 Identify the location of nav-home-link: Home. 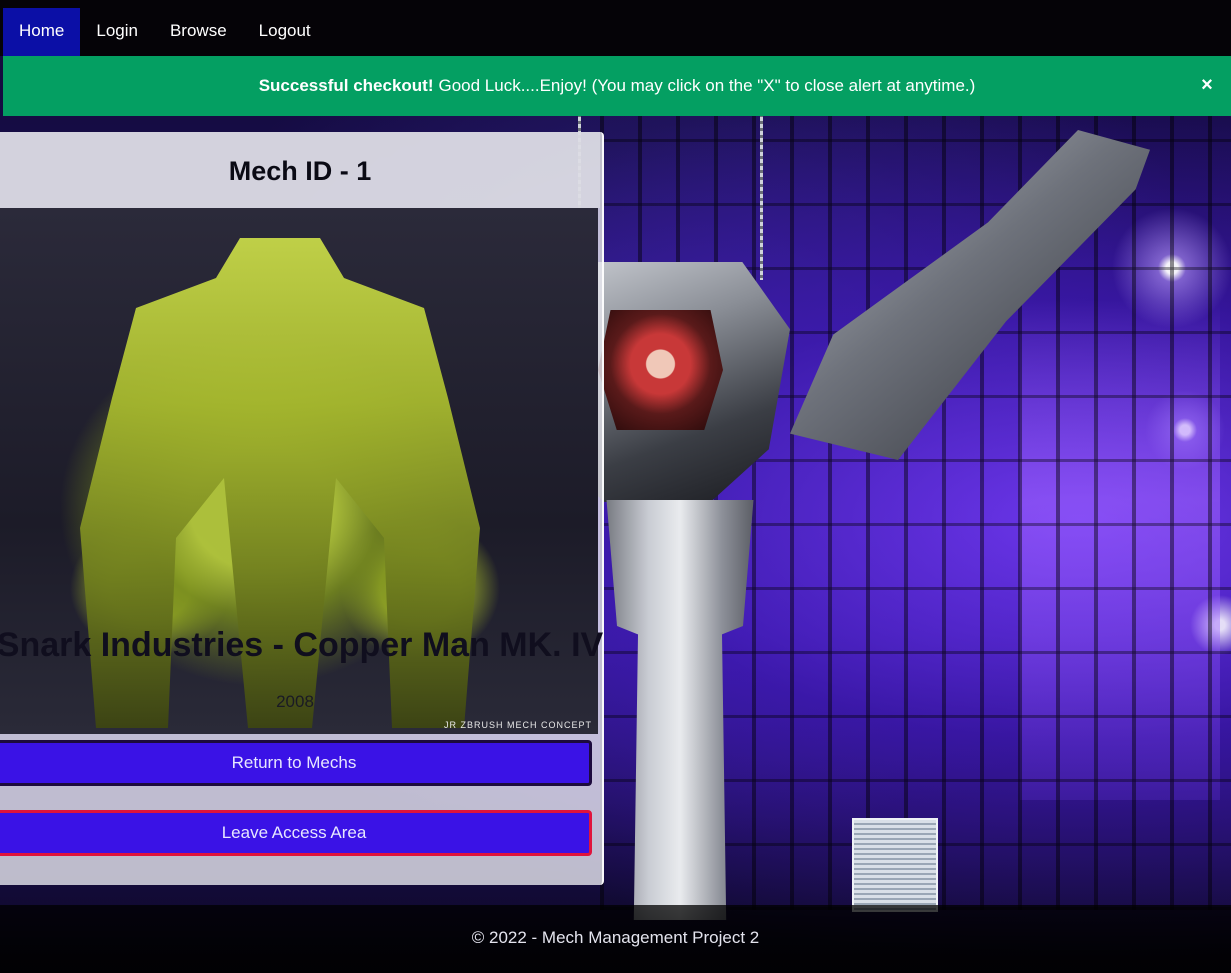
(42, 32).